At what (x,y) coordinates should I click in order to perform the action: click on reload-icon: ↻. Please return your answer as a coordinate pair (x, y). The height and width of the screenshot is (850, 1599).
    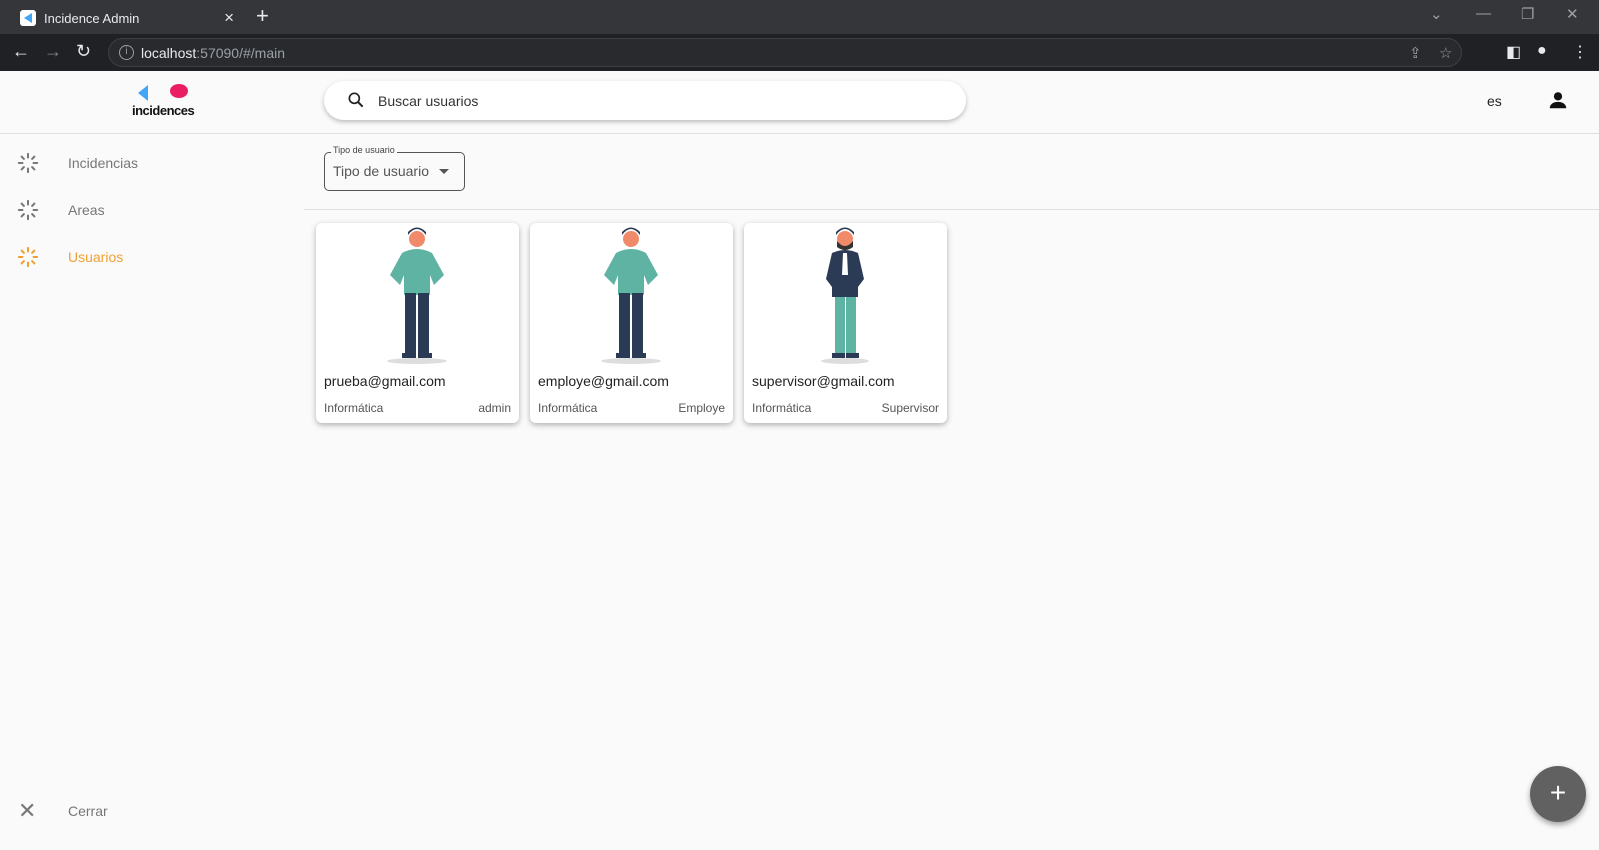
    Looking at the image, I should click on (83, 51).